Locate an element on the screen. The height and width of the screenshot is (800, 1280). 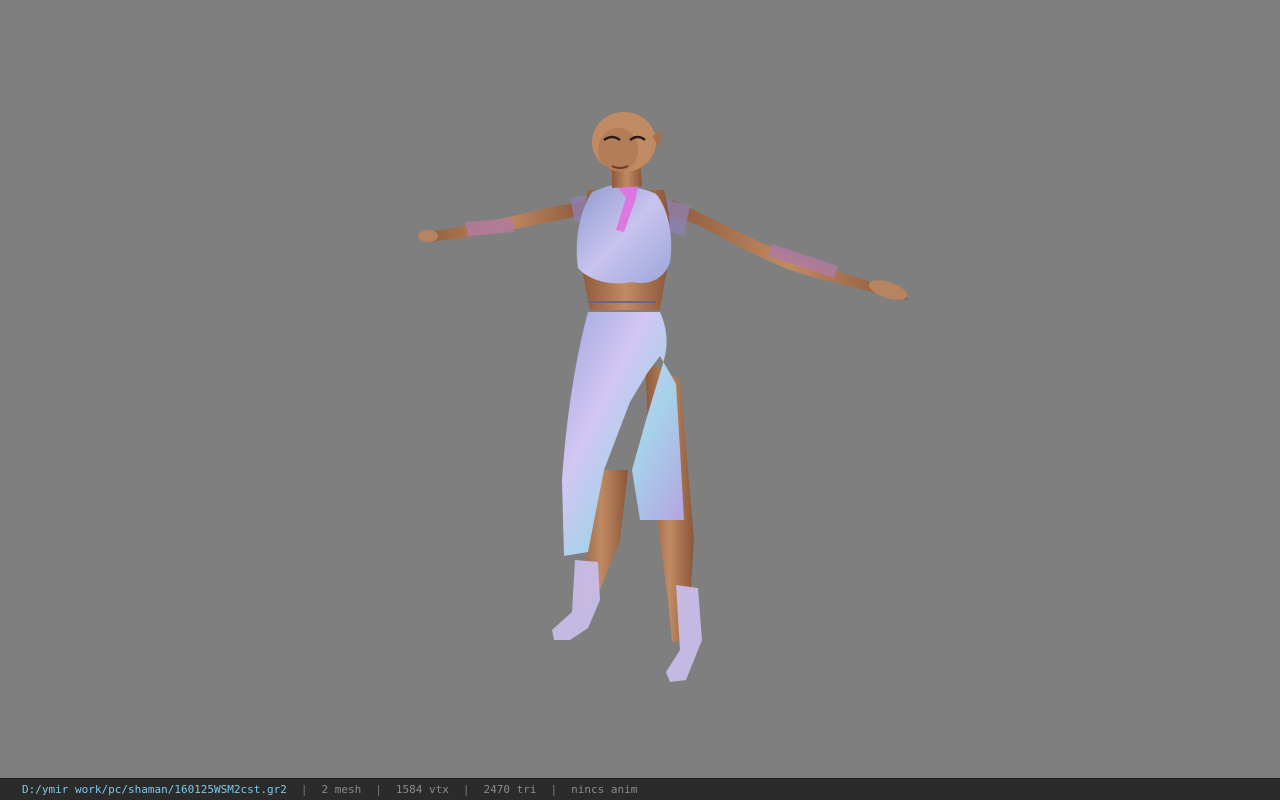
left-shoe is located at coordinates (576, 600).